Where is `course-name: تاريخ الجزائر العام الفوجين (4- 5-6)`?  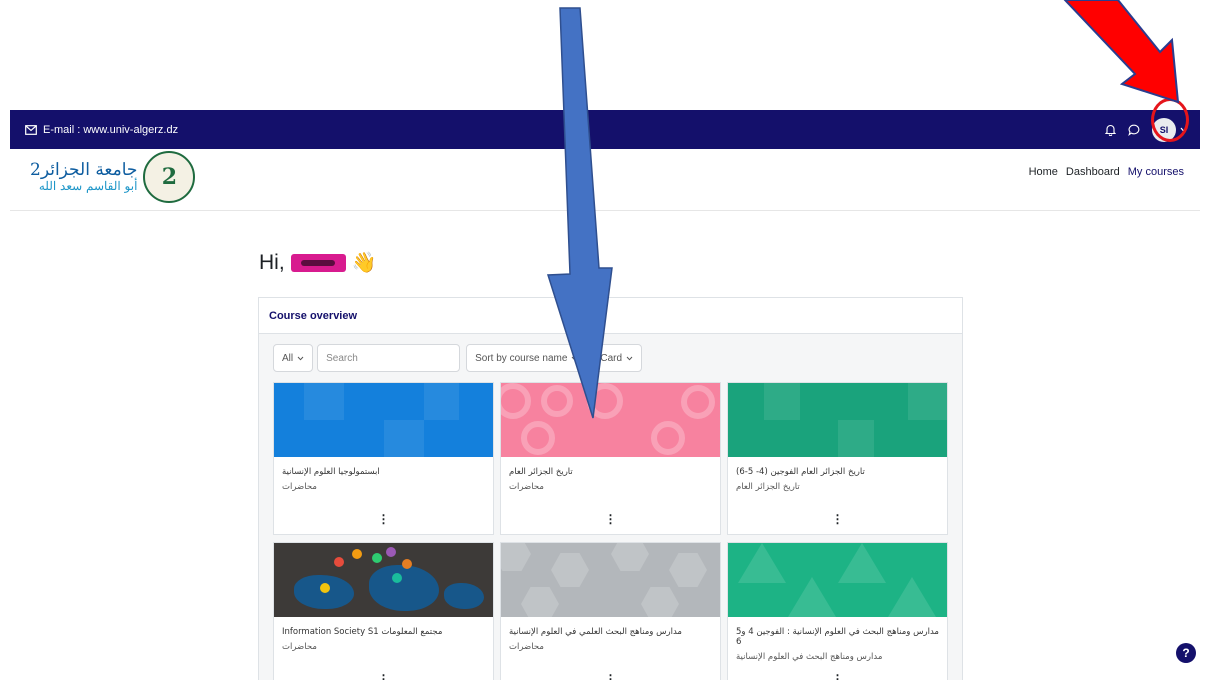
course-name: تاريخ الجزائر العام الفوجين (4- 5-6) is located at coordinates (837, 467).